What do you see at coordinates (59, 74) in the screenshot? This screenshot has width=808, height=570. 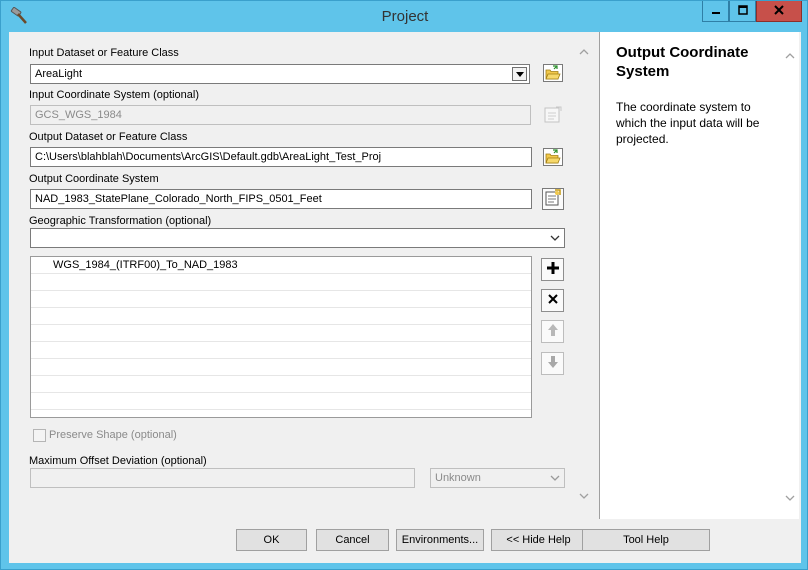 I see `input-dataset-value: AreaLight` at bounding box center [59, 74].